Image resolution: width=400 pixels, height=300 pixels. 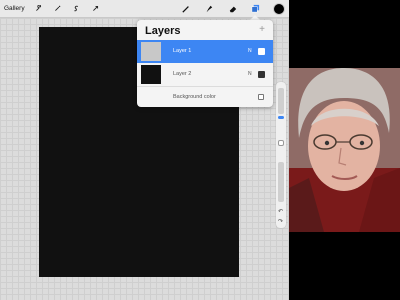 What do you see at coordinates (281, 155) in the screenshot?
I see `side-toolbar: ↶ ↷` at bounding box center [281, 155].